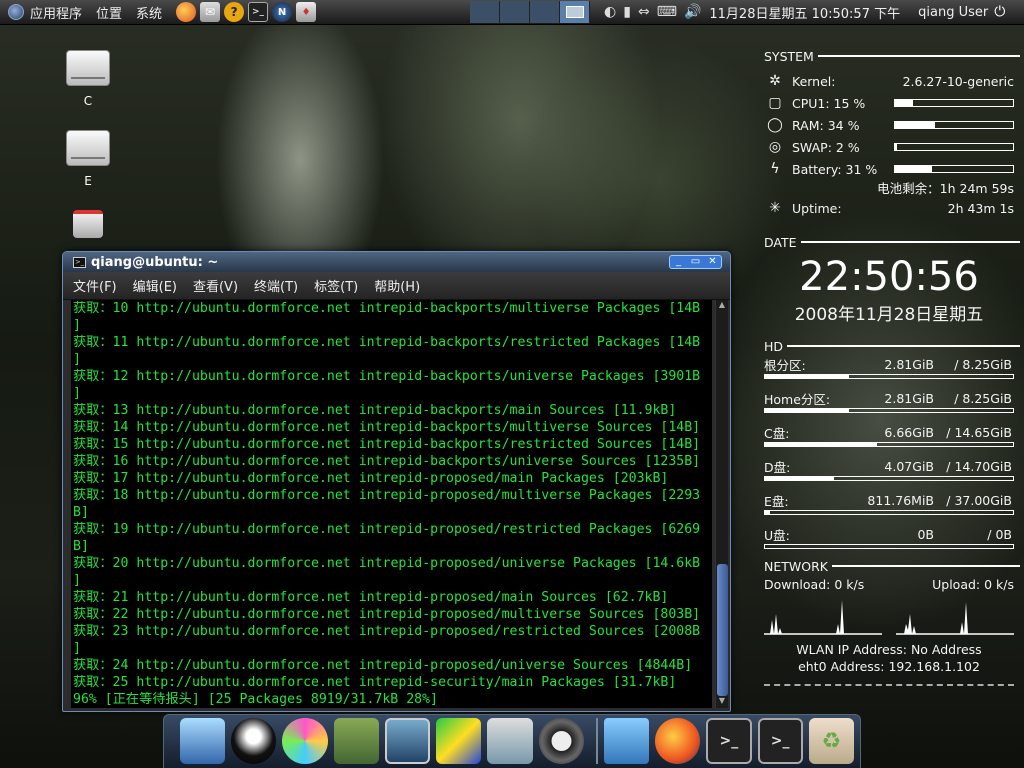  I want to click on date-heading: DATE, so click(892, 242).